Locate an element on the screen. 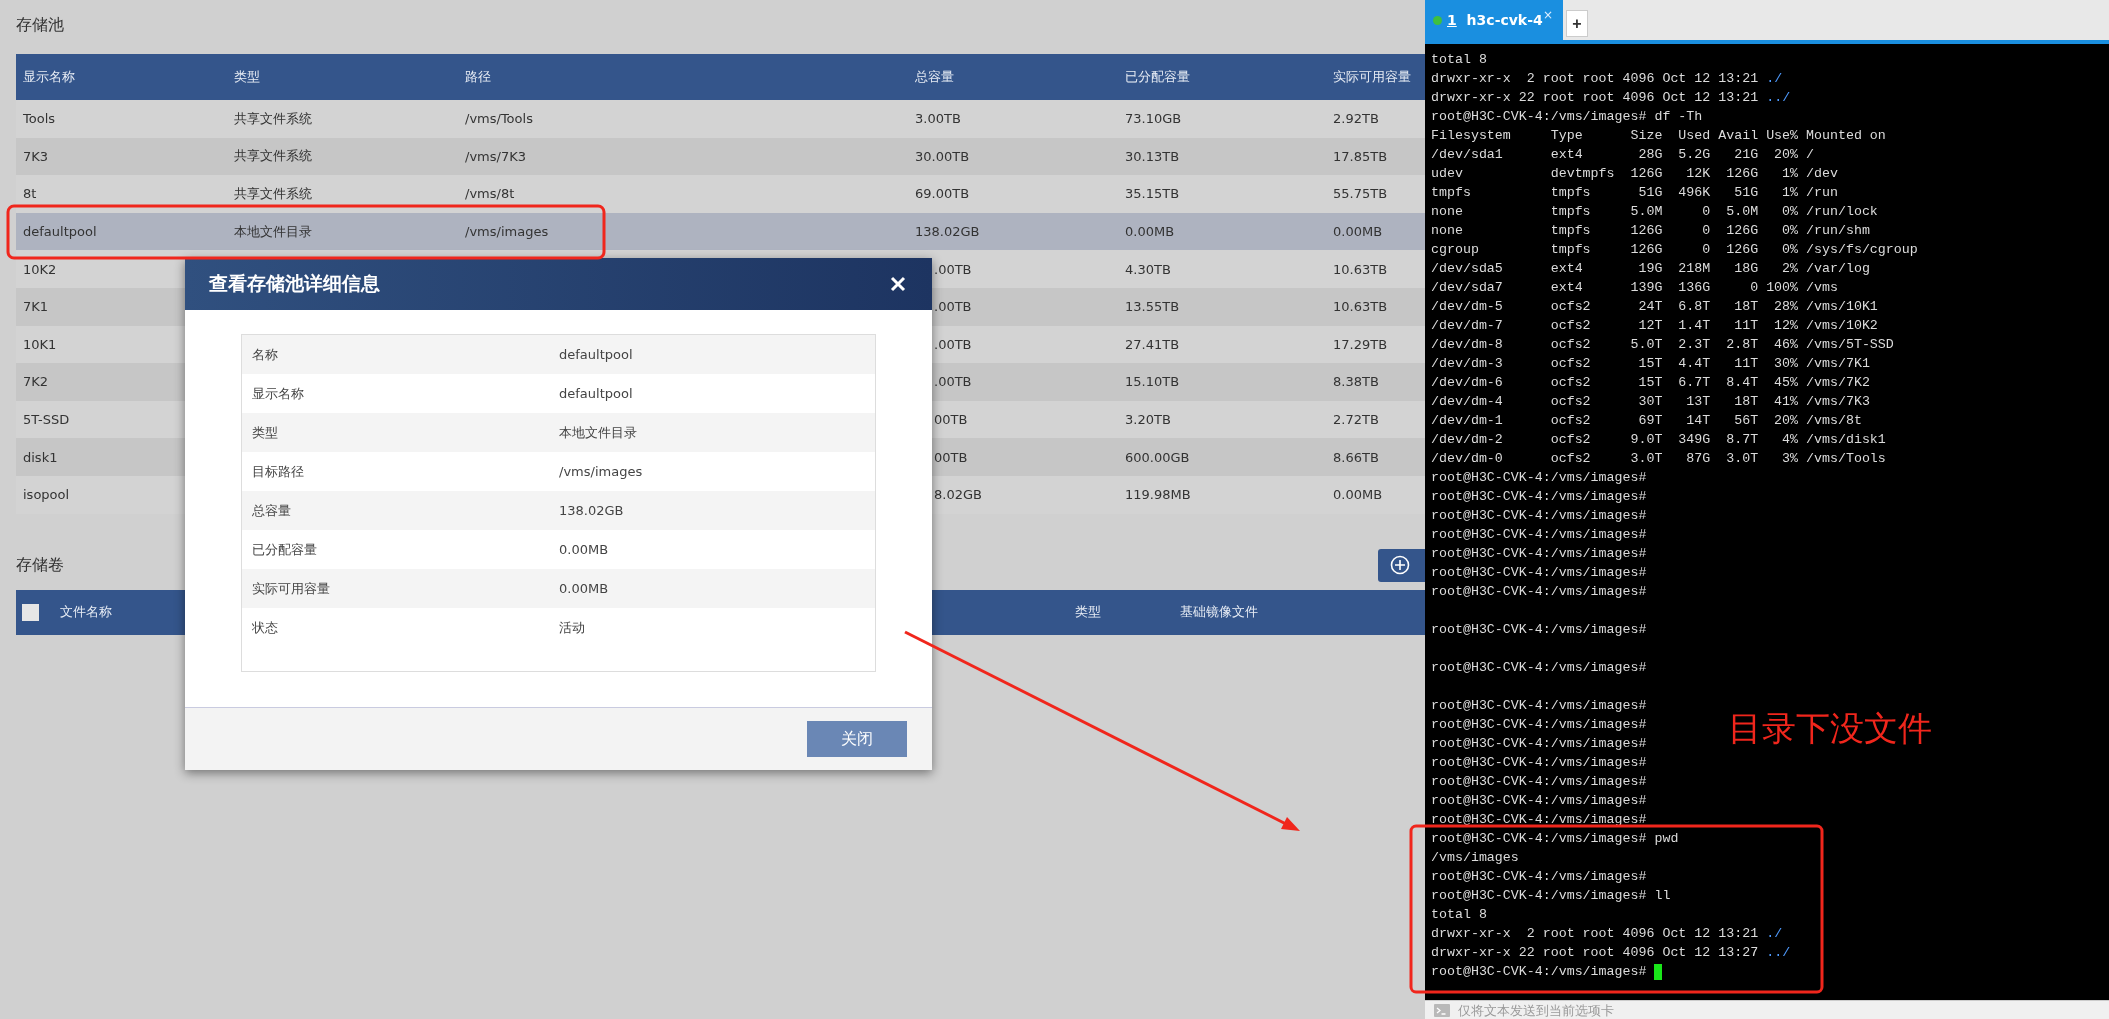 This screenshot has width=2109, height=1019. terminal-line: /dev/dm-7 ocfs2 12T 1.4T 11T 12% /vms/10K2 is located at coordinates (1654, 326).